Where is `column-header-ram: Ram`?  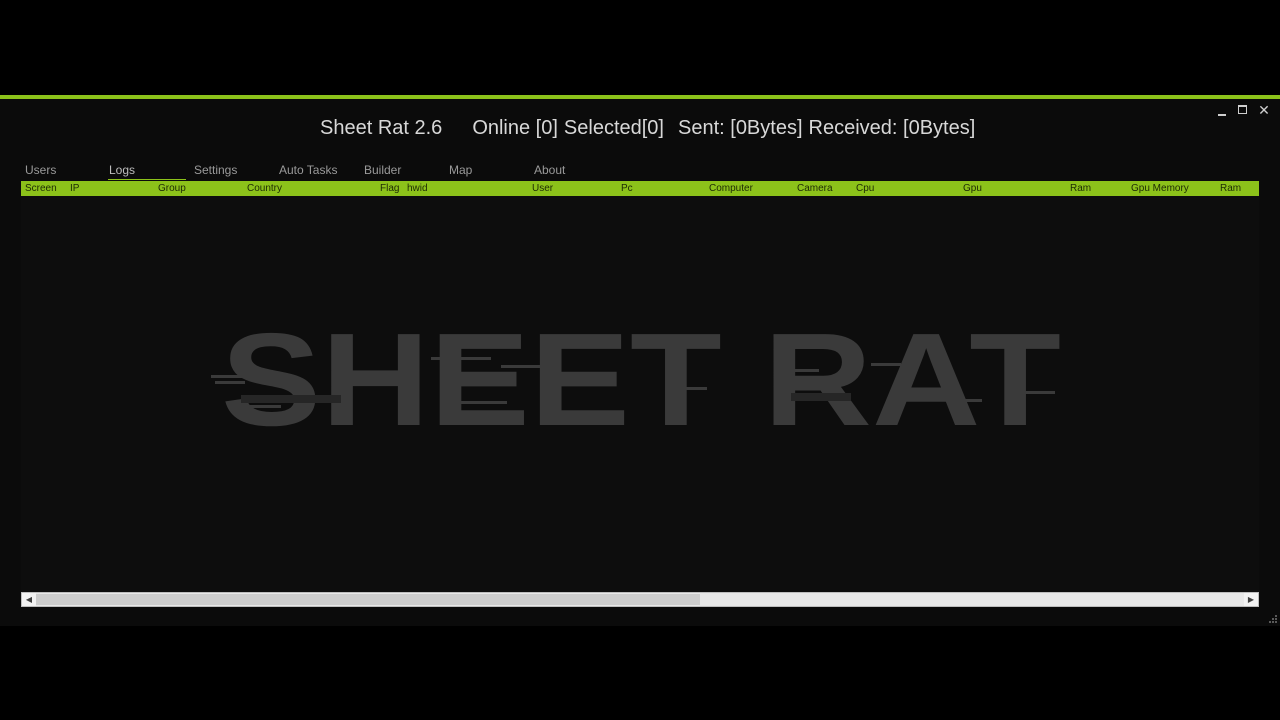 column-header-ram: Ram is located at coordinates (1080, 188).